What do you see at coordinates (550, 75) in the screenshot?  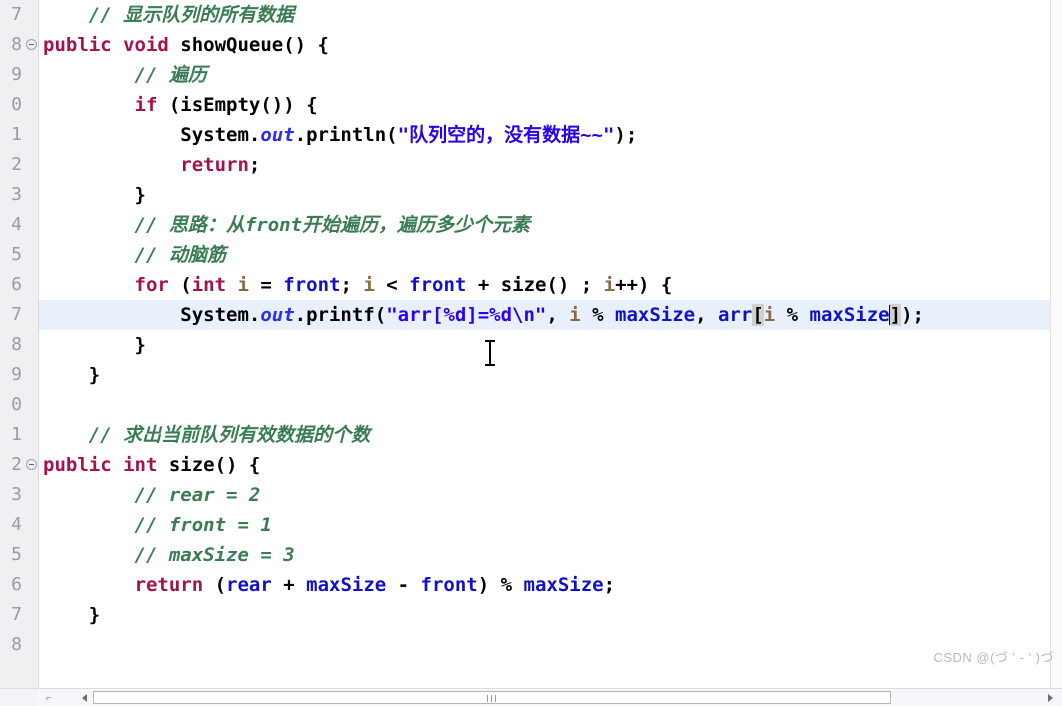 I see `code-line: // 遍历` at bounding box center [550, 75].